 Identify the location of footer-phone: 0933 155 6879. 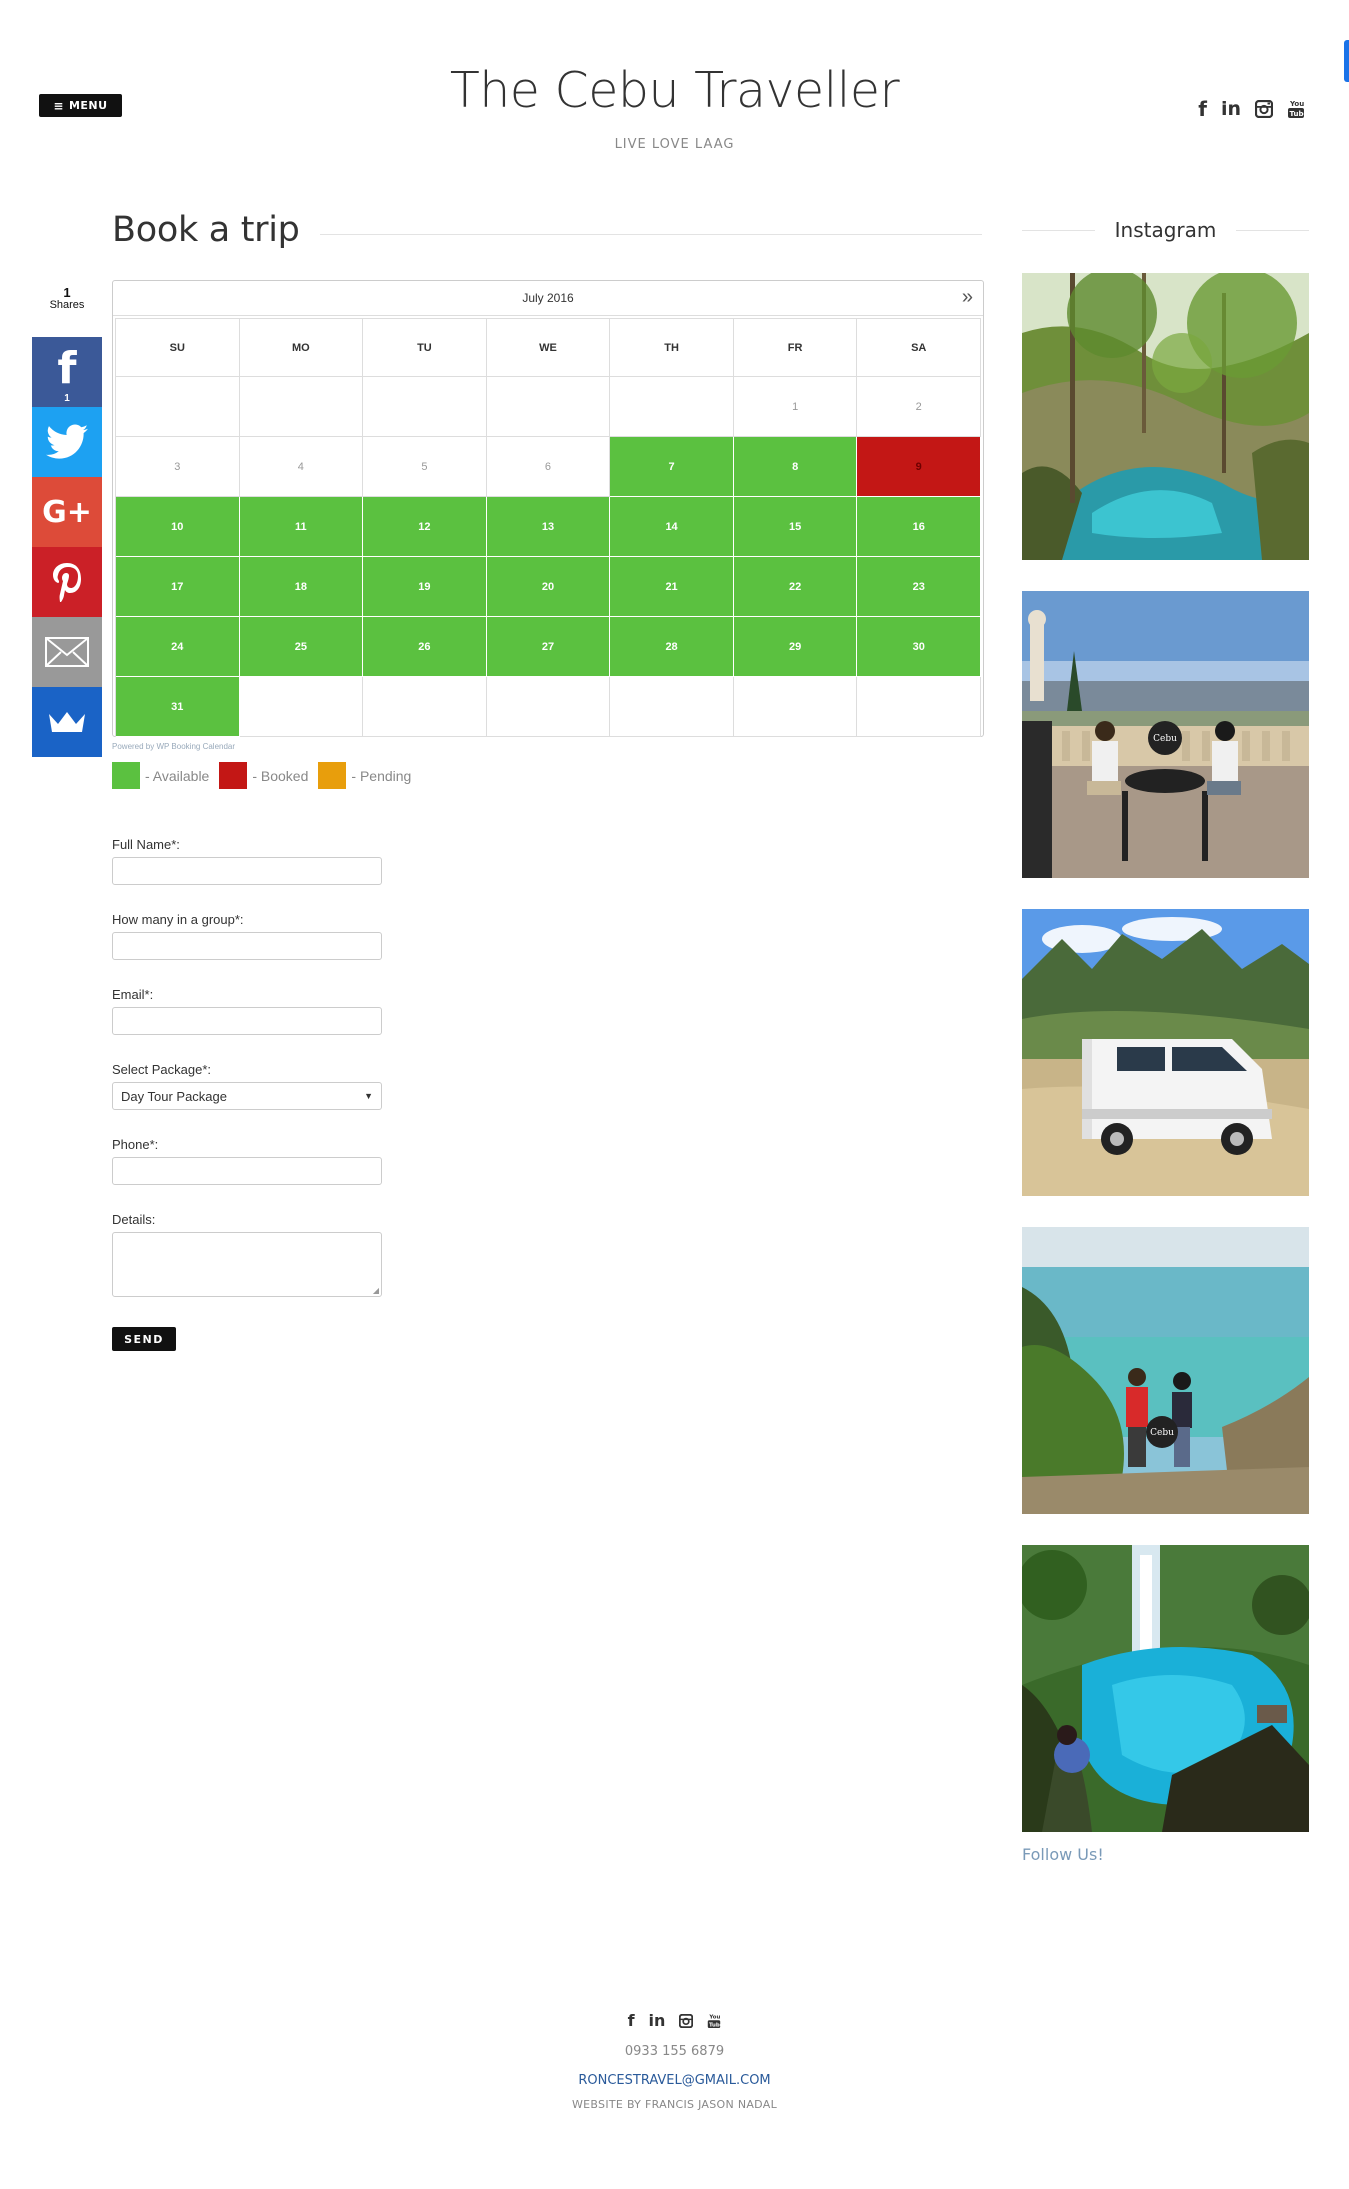
(674, 2051).